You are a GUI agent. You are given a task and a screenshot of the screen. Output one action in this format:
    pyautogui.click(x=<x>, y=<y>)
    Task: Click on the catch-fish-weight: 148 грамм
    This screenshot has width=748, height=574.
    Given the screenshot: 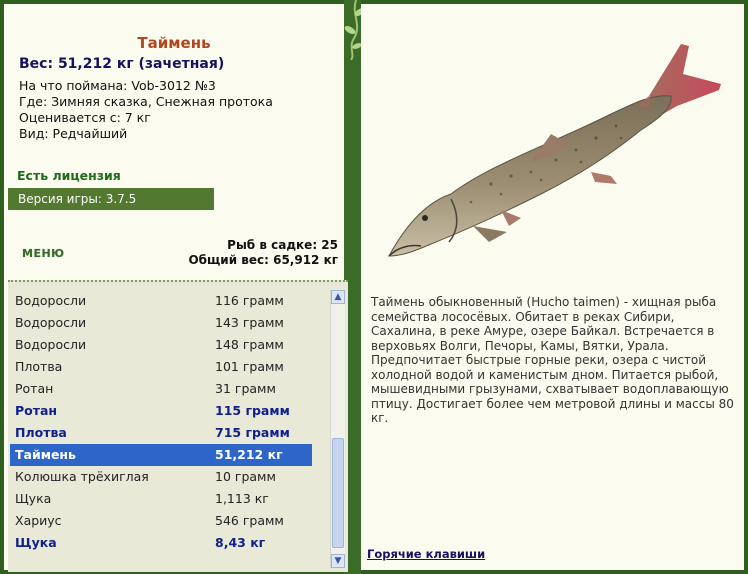 What is the action you would take?
    pyautogui.click(x=249, y=344)
    